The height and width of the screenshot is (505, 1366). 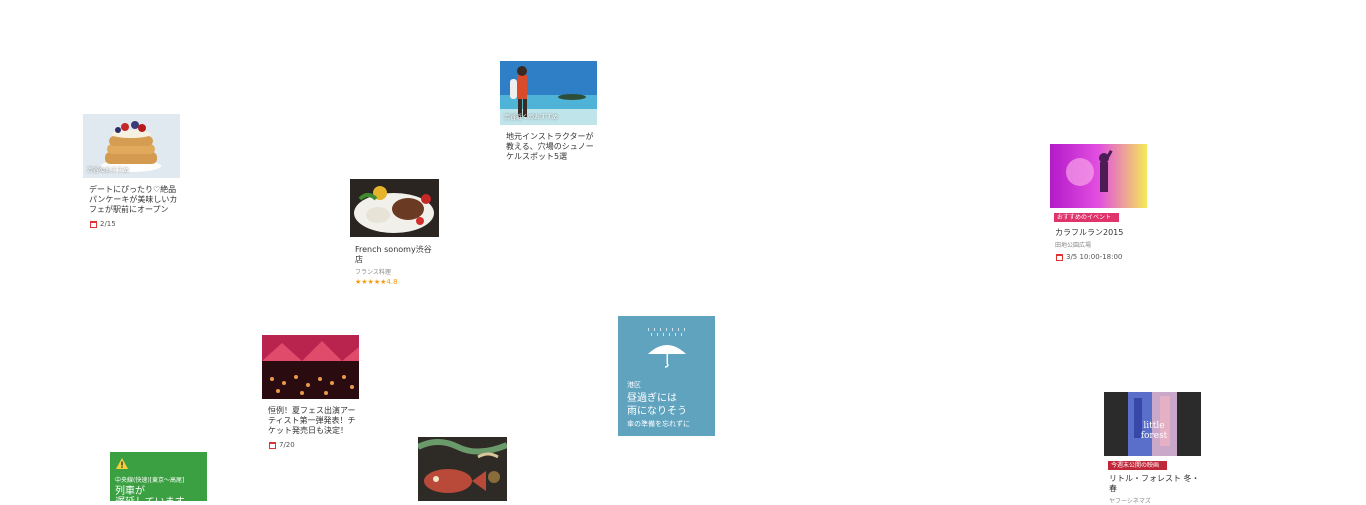 I want to click on card-festival: 恒例！夏フェス出演アーティスト第一弾発表！チケット発売日も決定！ 7/20, so click(x=310, y=392).